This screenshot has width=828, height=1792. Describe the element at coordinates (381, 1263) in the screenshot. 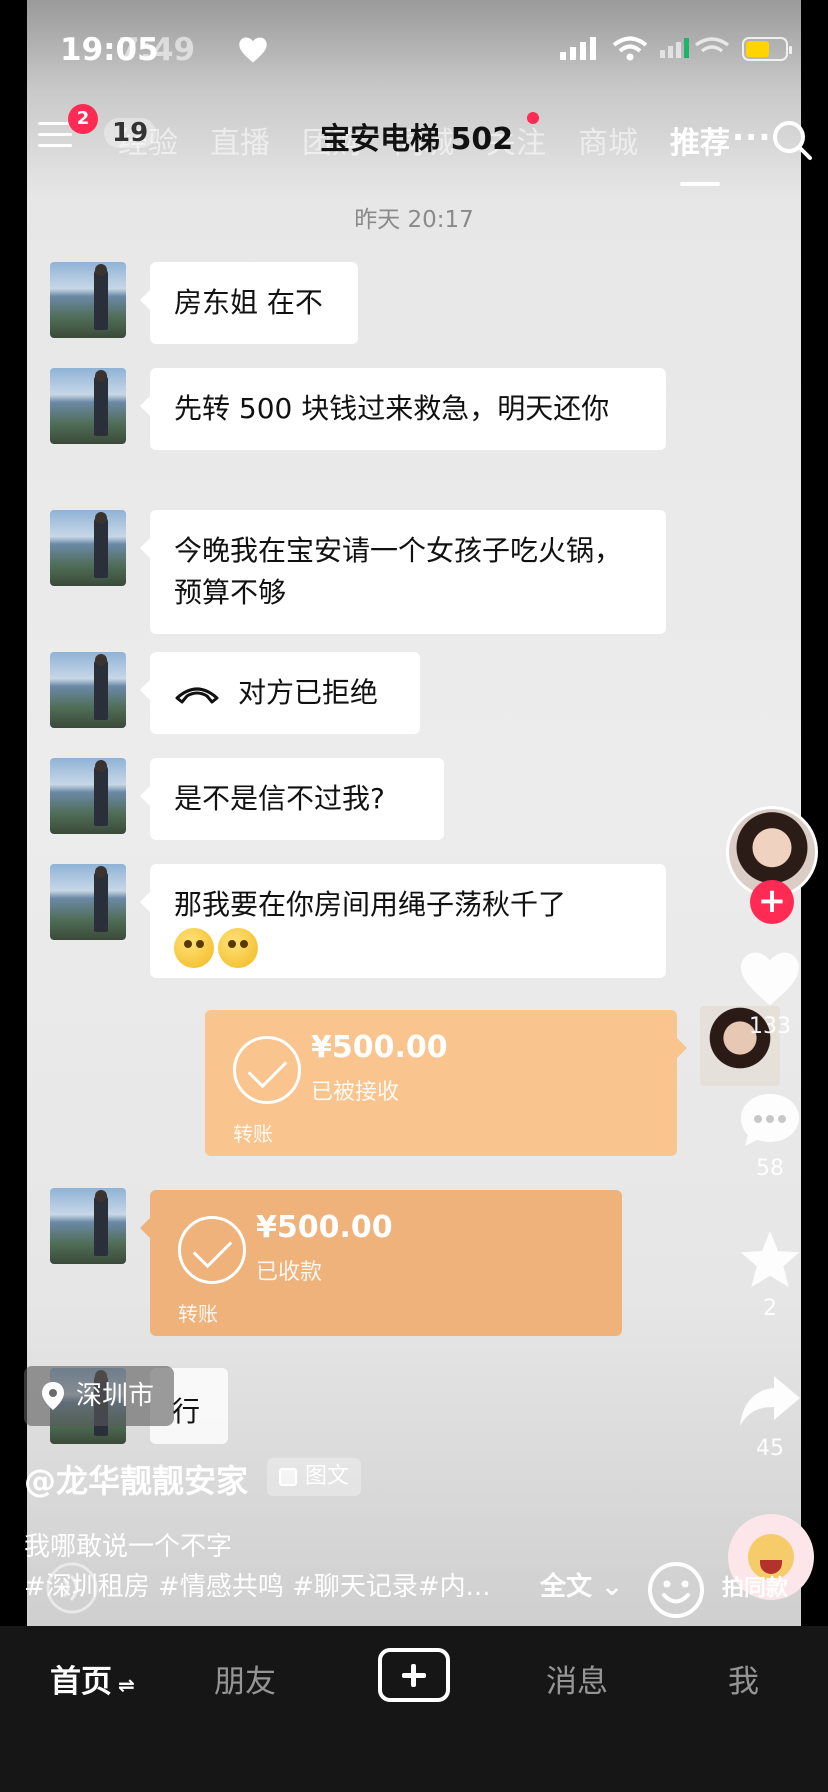

I see `transfer-card-received: ¥500.00 已收款 转账` at that location.